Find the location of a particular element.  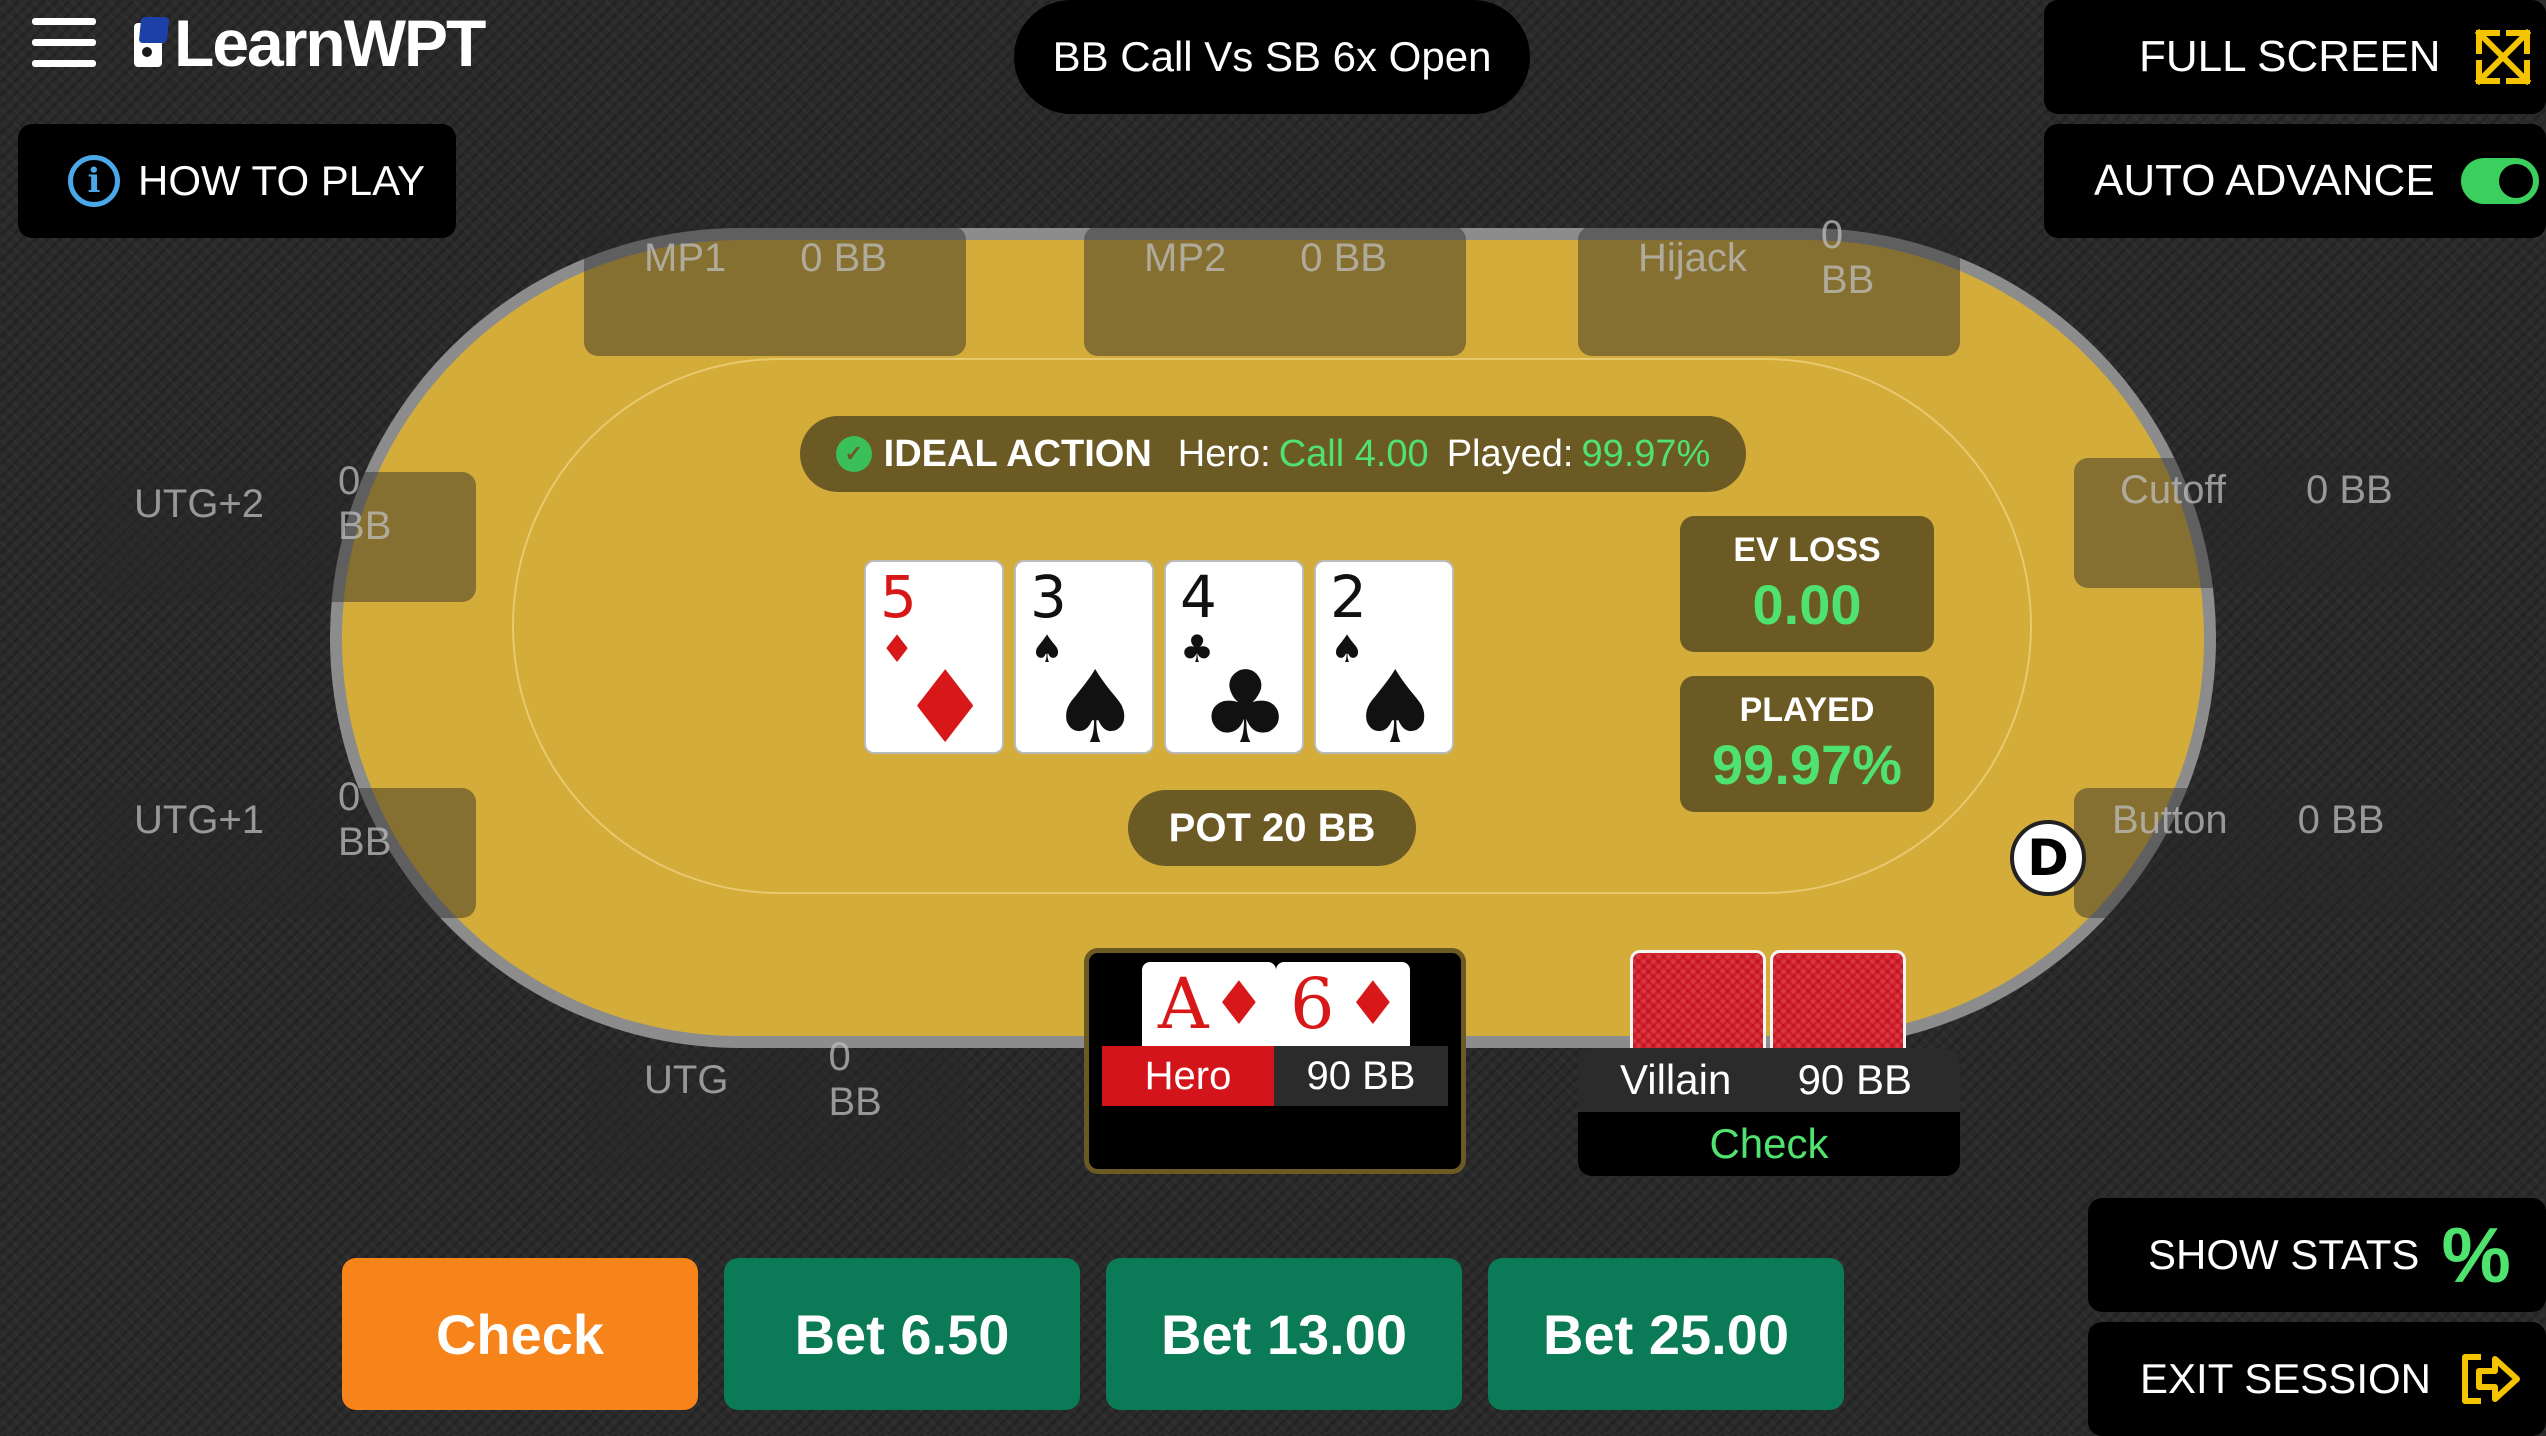

check-button: Check is located at coordinates (520, 1334).